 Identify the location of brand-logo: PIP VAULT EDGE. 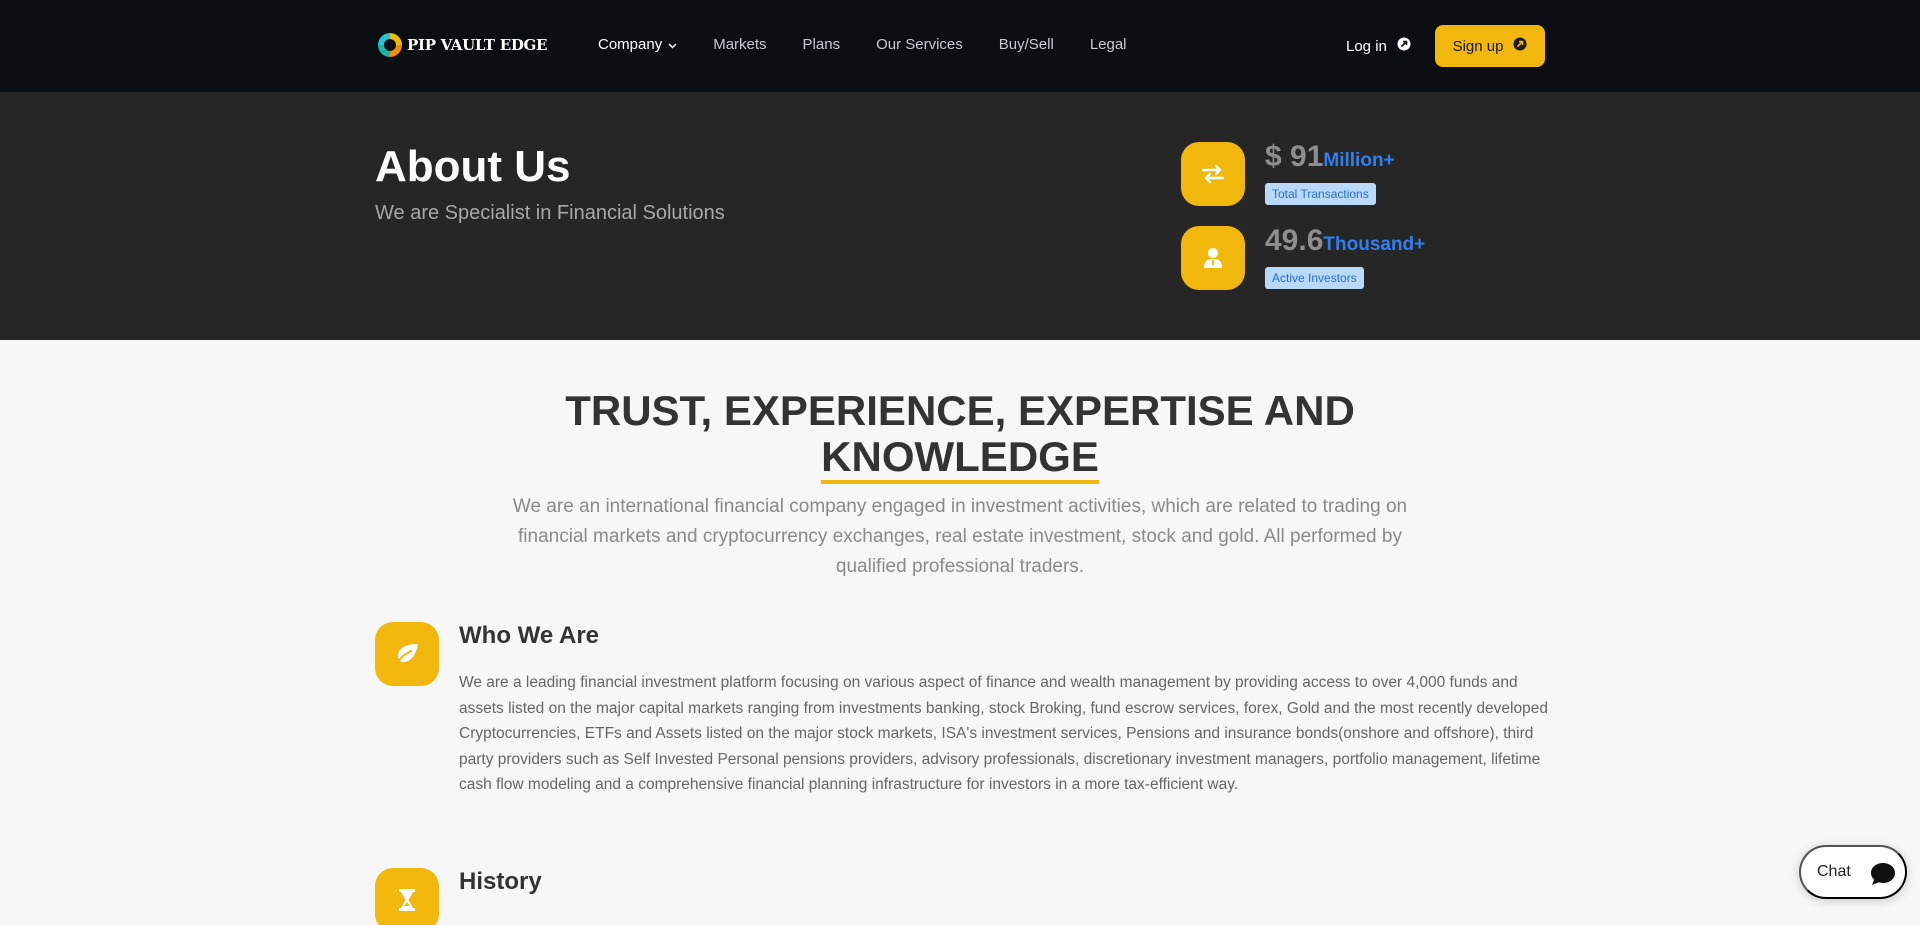
(461, 45).